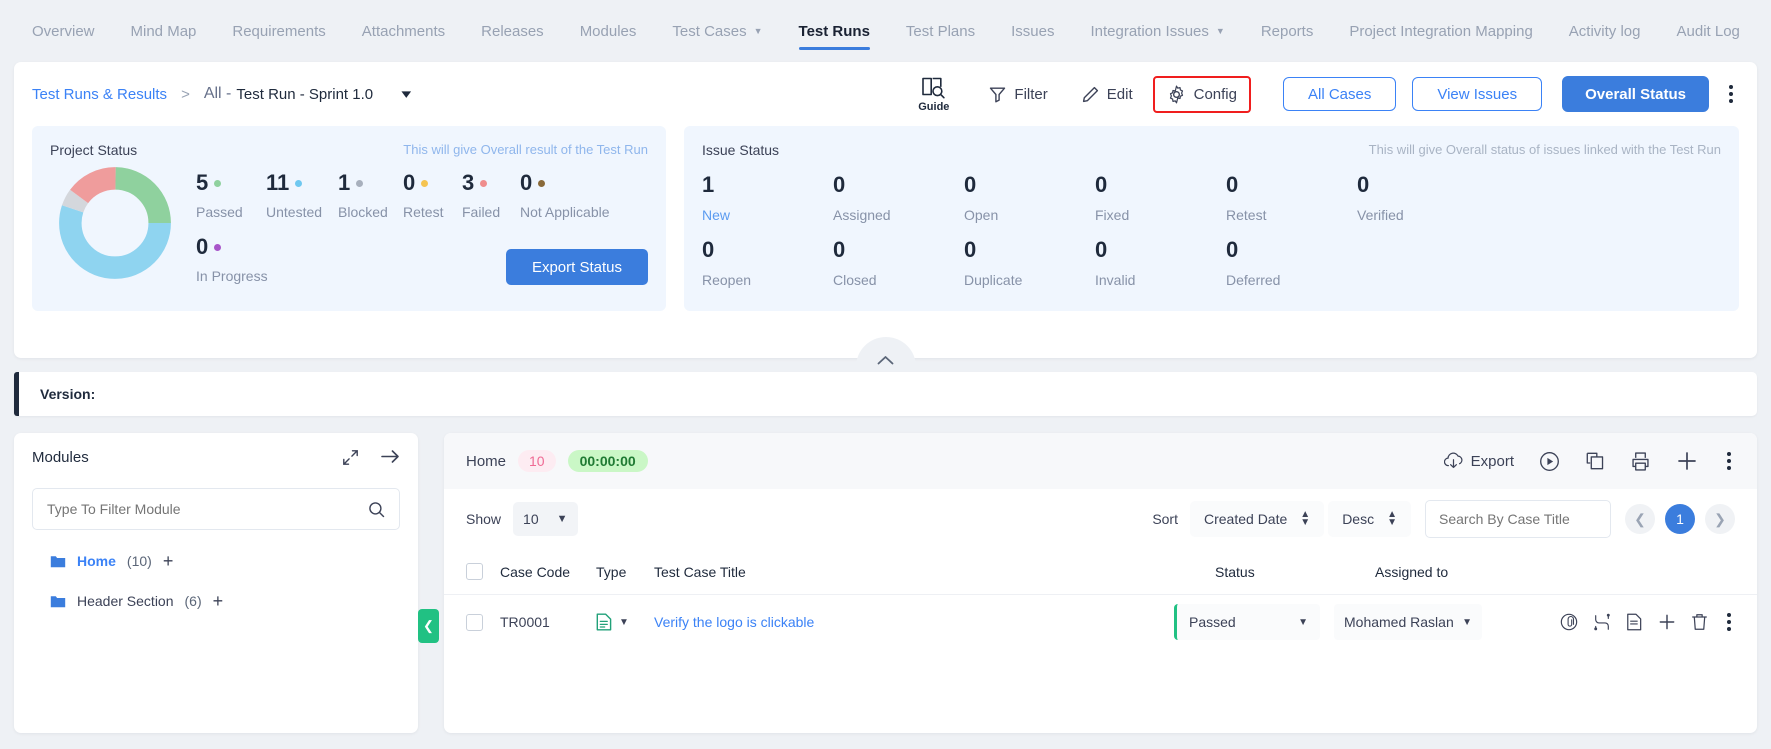 The image size is (1771, 749). I want to click on overall-status-button: Overall Status, so click(1635, 94).